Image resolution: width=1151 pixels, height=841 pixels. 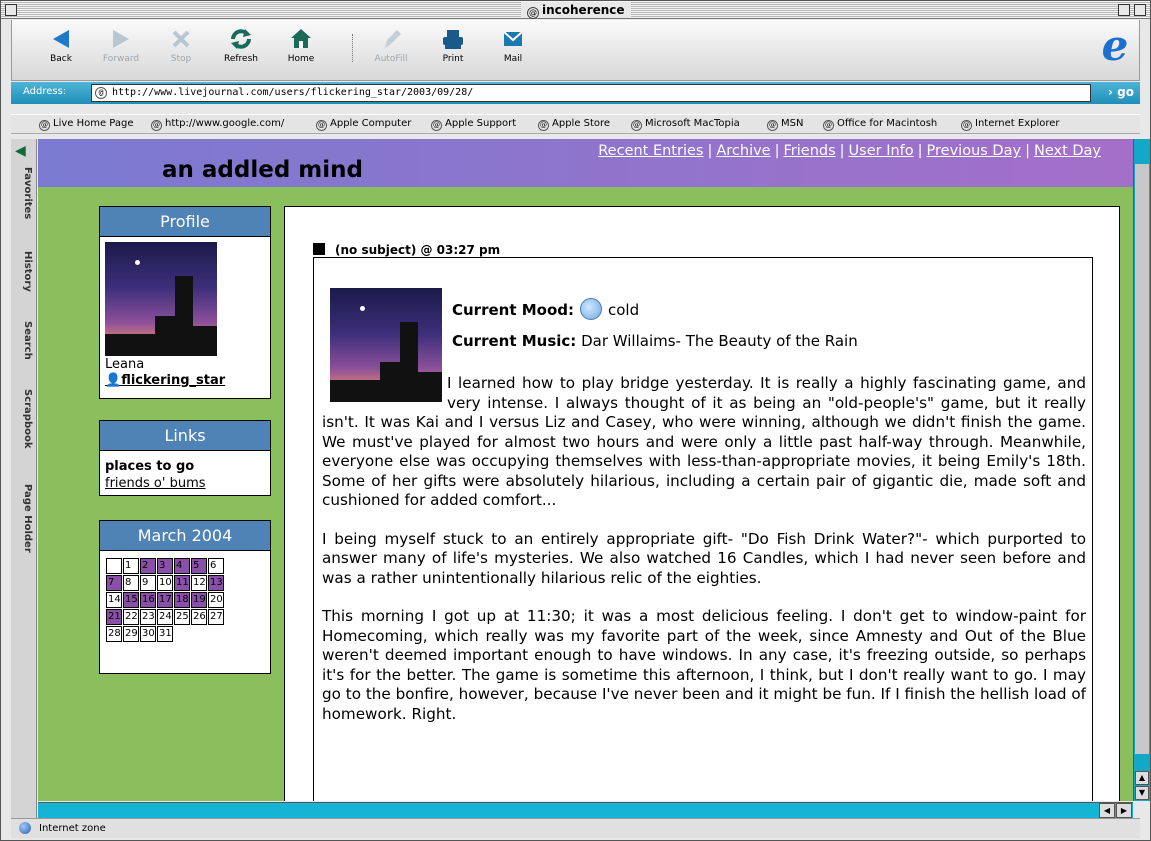 What do you see at coordinates (165, 600) in the screenshot?
I see `calendar-day: 17` at bounding box center [165, 600].